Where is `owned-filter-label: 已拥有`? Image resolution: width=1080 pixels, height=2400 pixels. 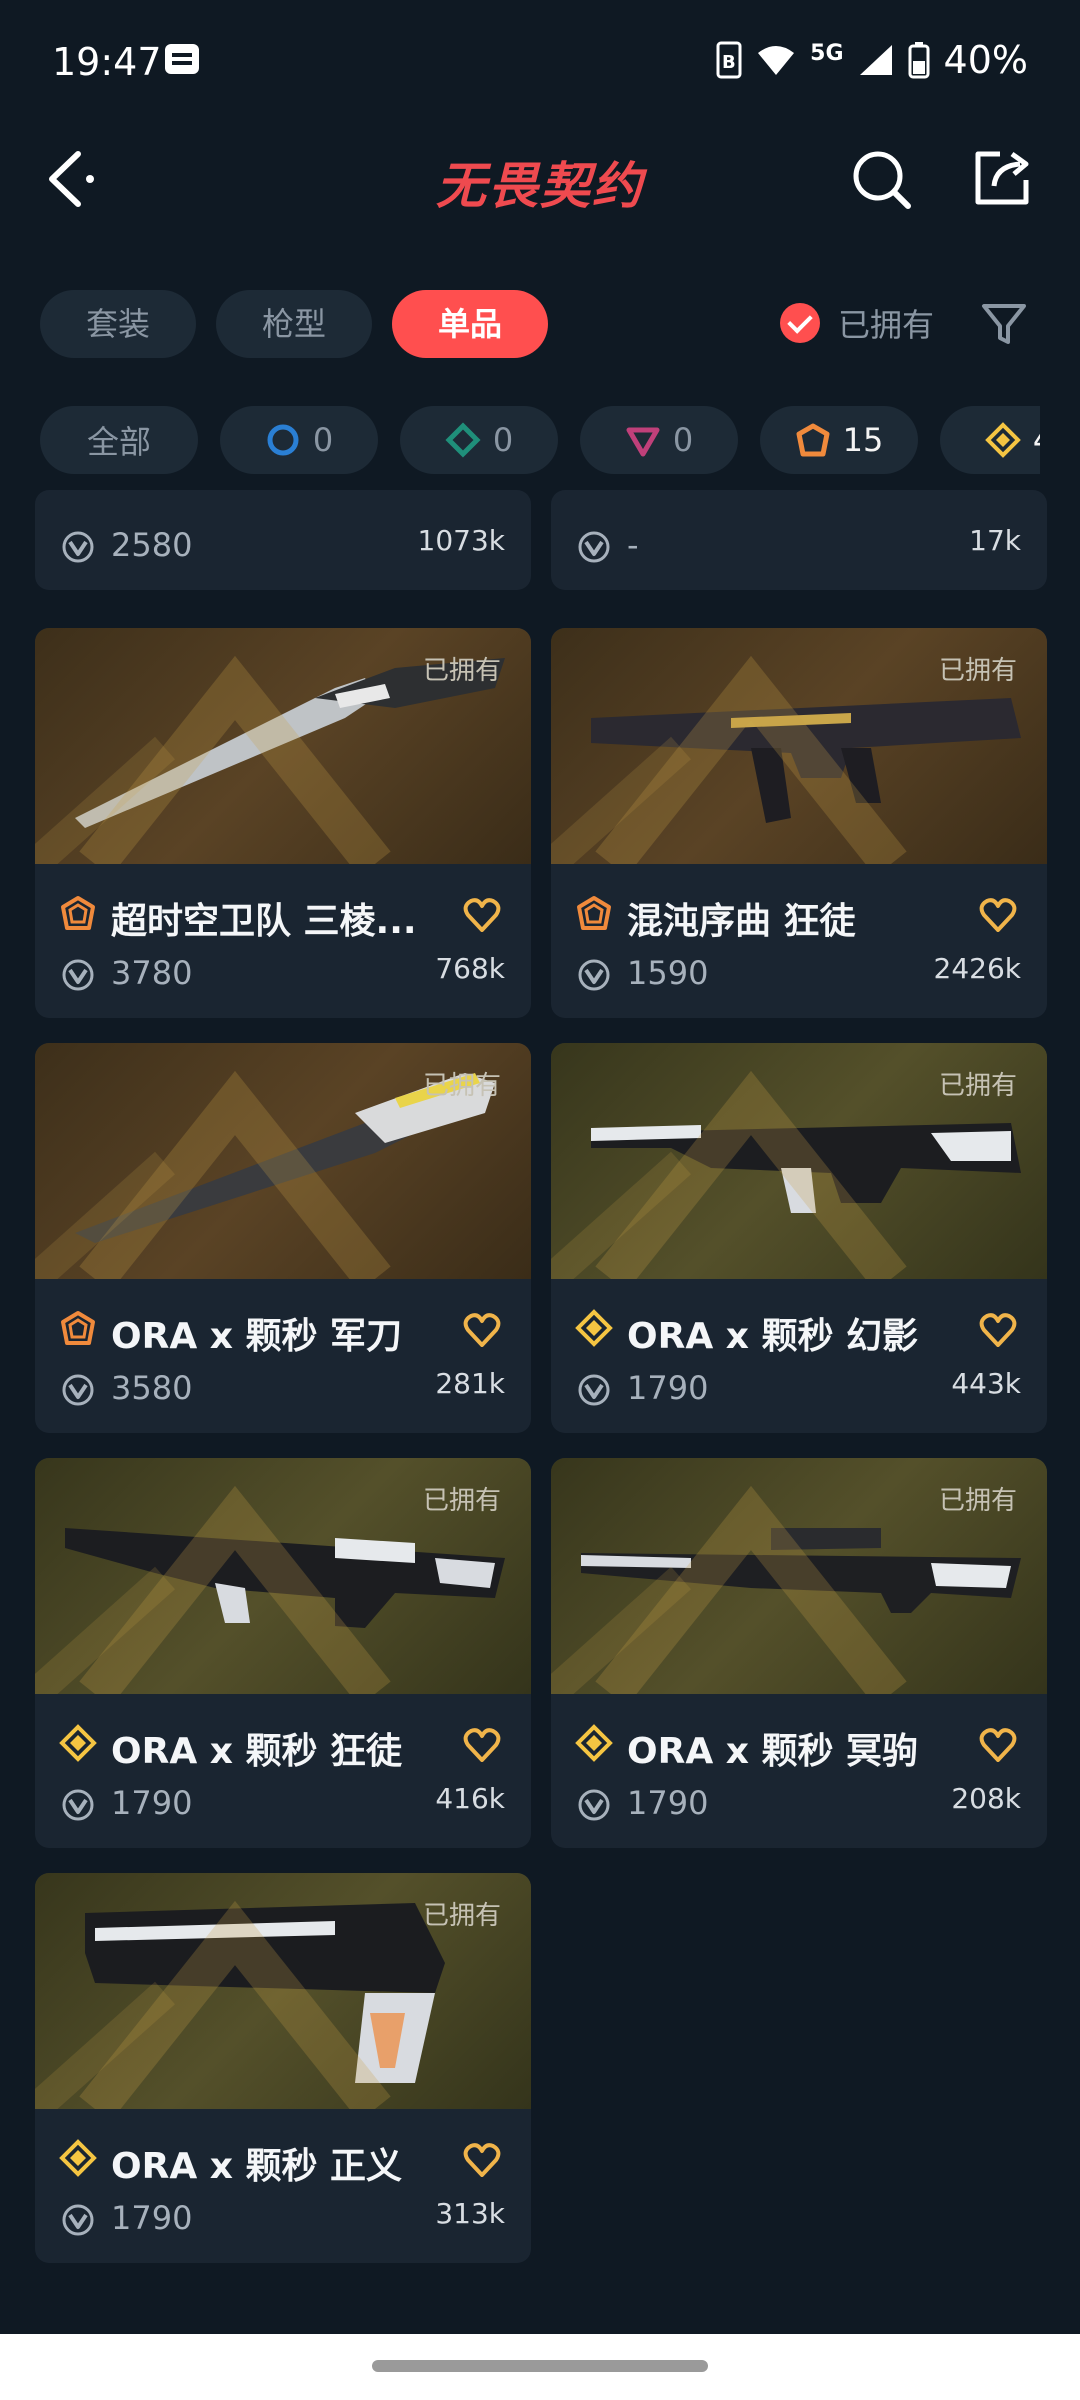
owned-filter-label: 已拥有 is located at coordinates (886, 325).